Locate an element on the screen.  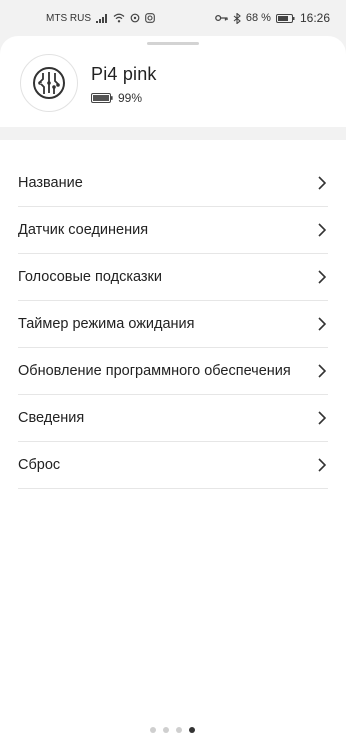
avatar is located at coordinates (49, 83).